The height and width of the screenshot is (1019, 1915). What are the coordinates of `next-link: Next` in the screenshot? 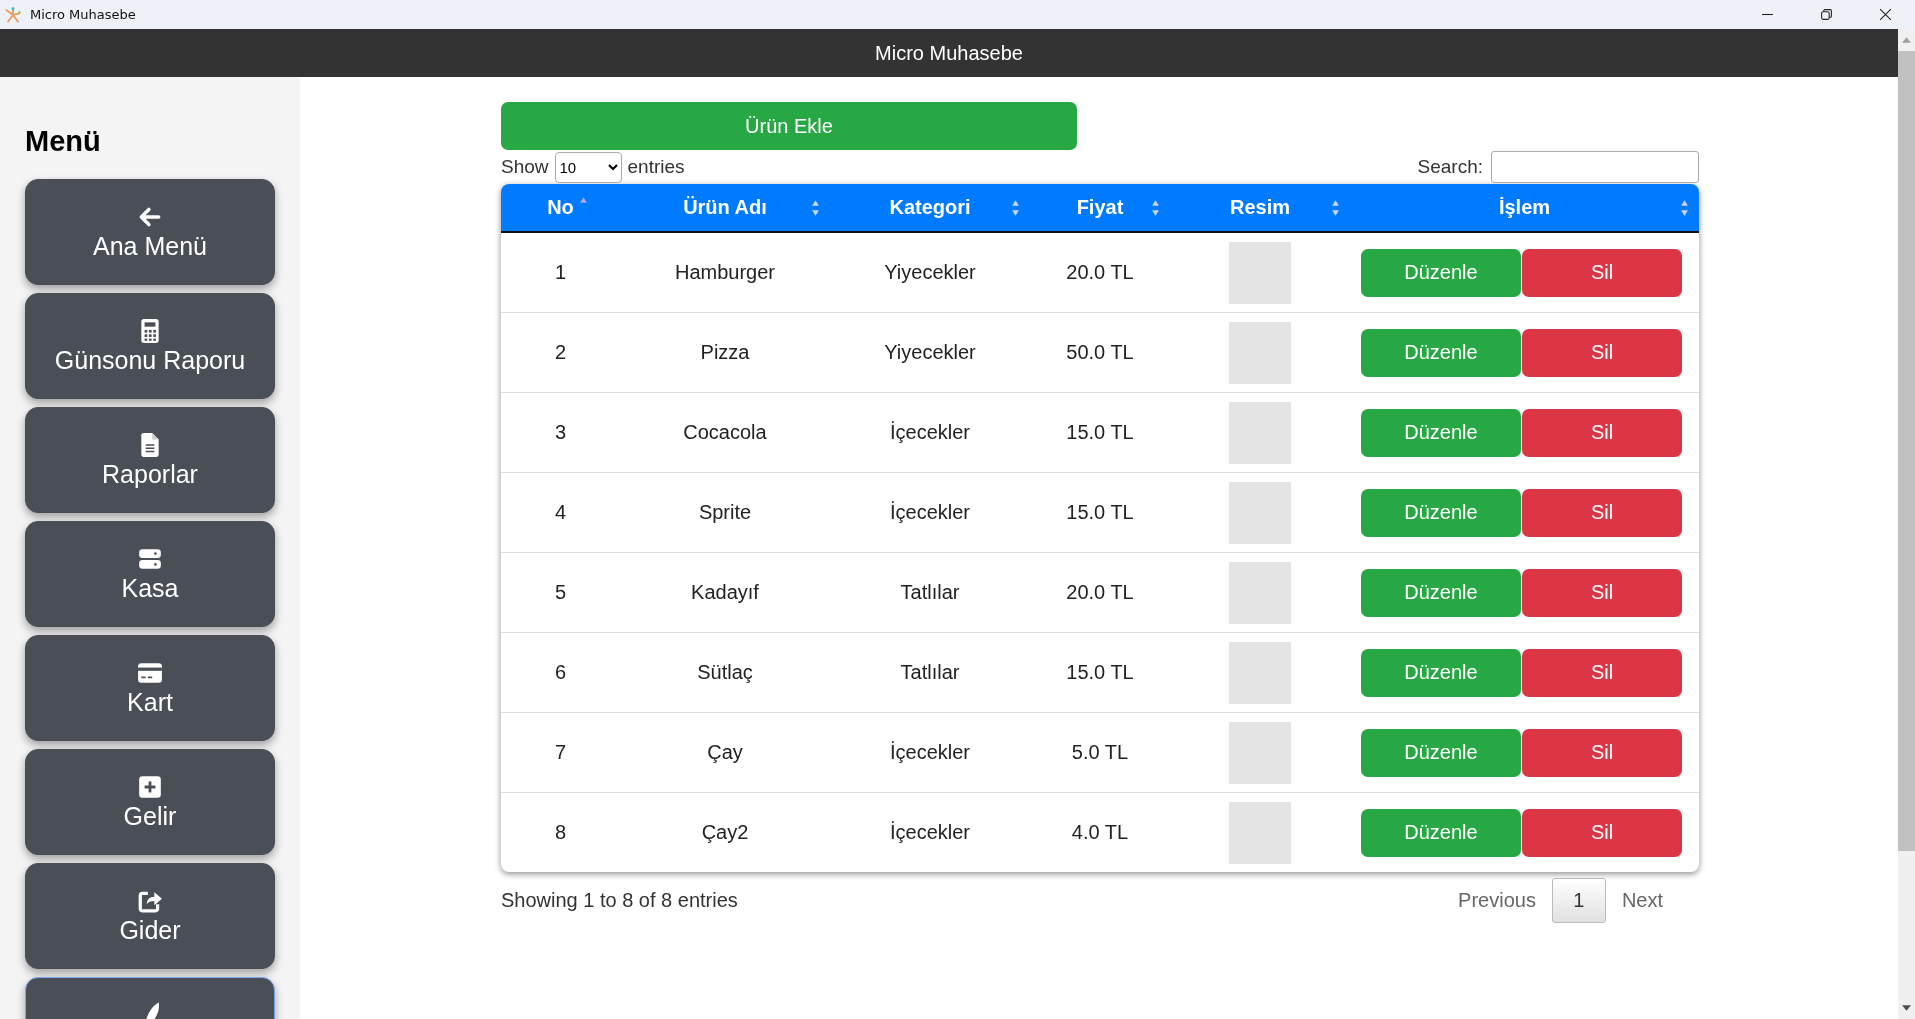 It's located at (1642, 900).